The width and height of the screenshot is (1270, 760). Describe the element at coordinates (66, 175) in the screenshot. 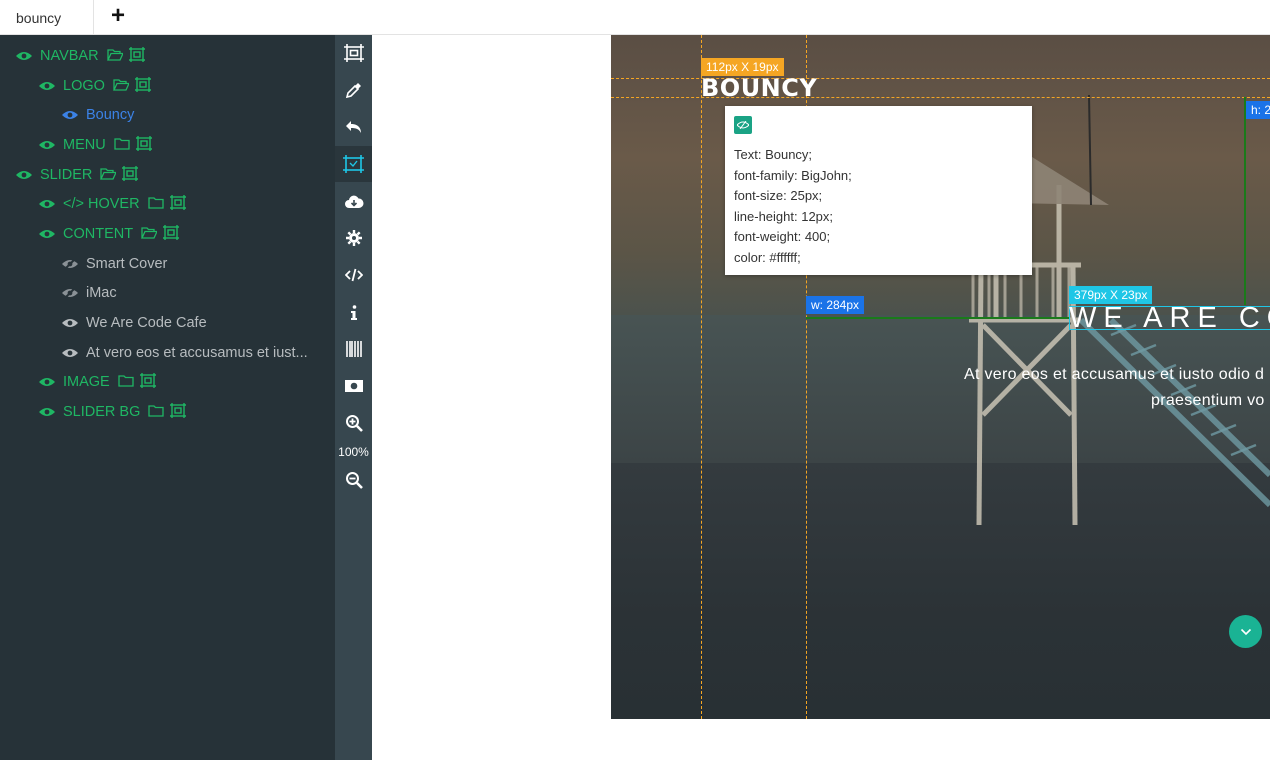

I see `layer-label: SLIDER` at that location.